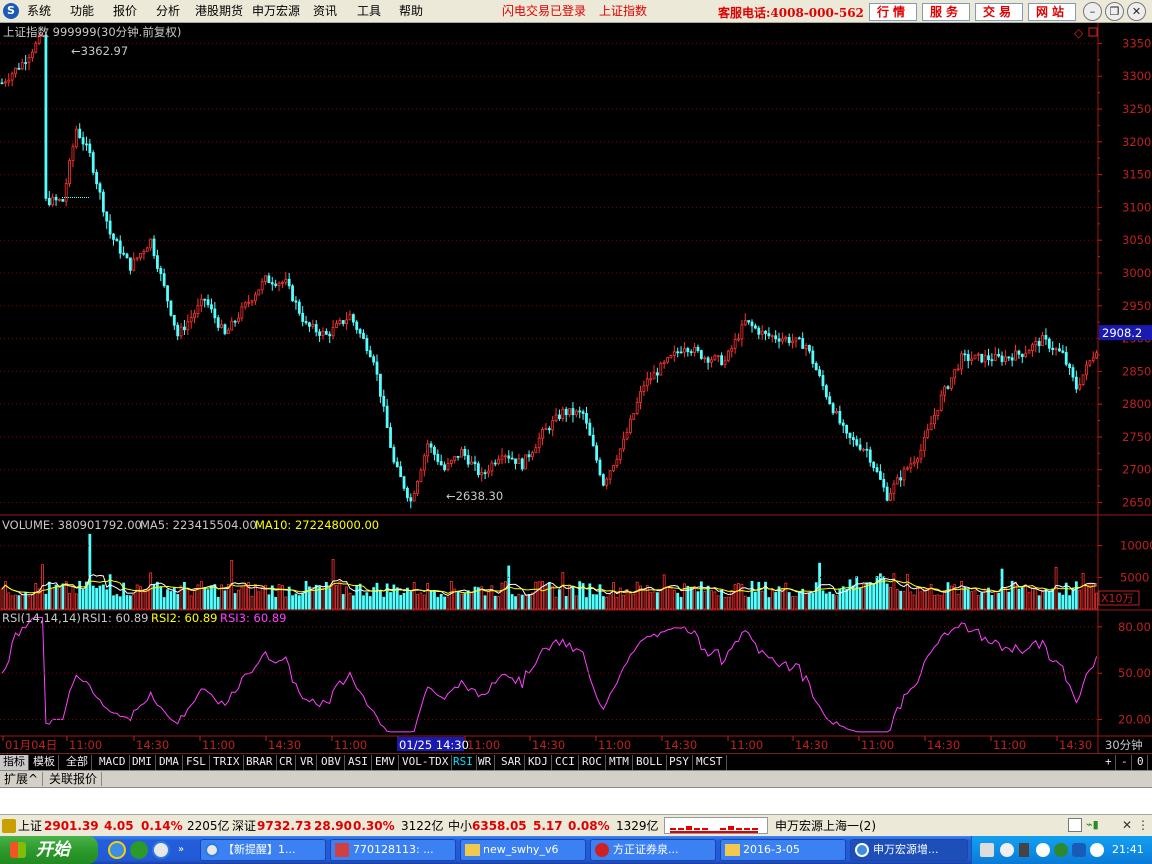  What do you see at coordinates (385, 762) in the screenshot?
I see `tab-emv: EMV` at bounding box center [385, 762].